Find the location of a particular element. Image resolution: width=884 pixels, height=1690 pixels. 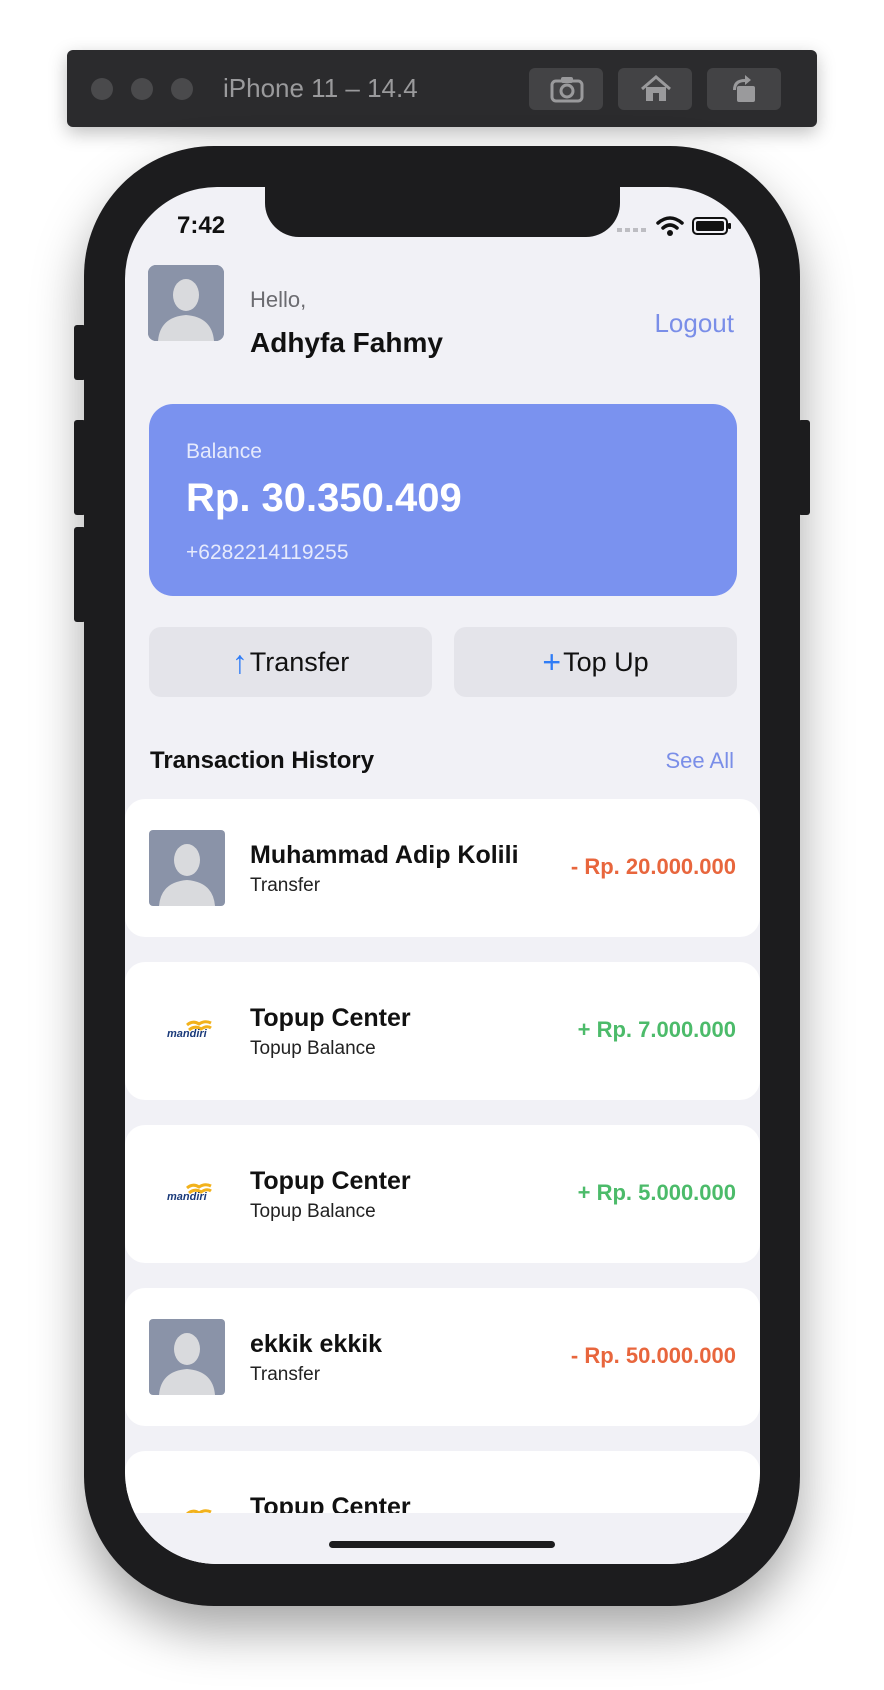

rotate-button is located at coordinates (744, 89).